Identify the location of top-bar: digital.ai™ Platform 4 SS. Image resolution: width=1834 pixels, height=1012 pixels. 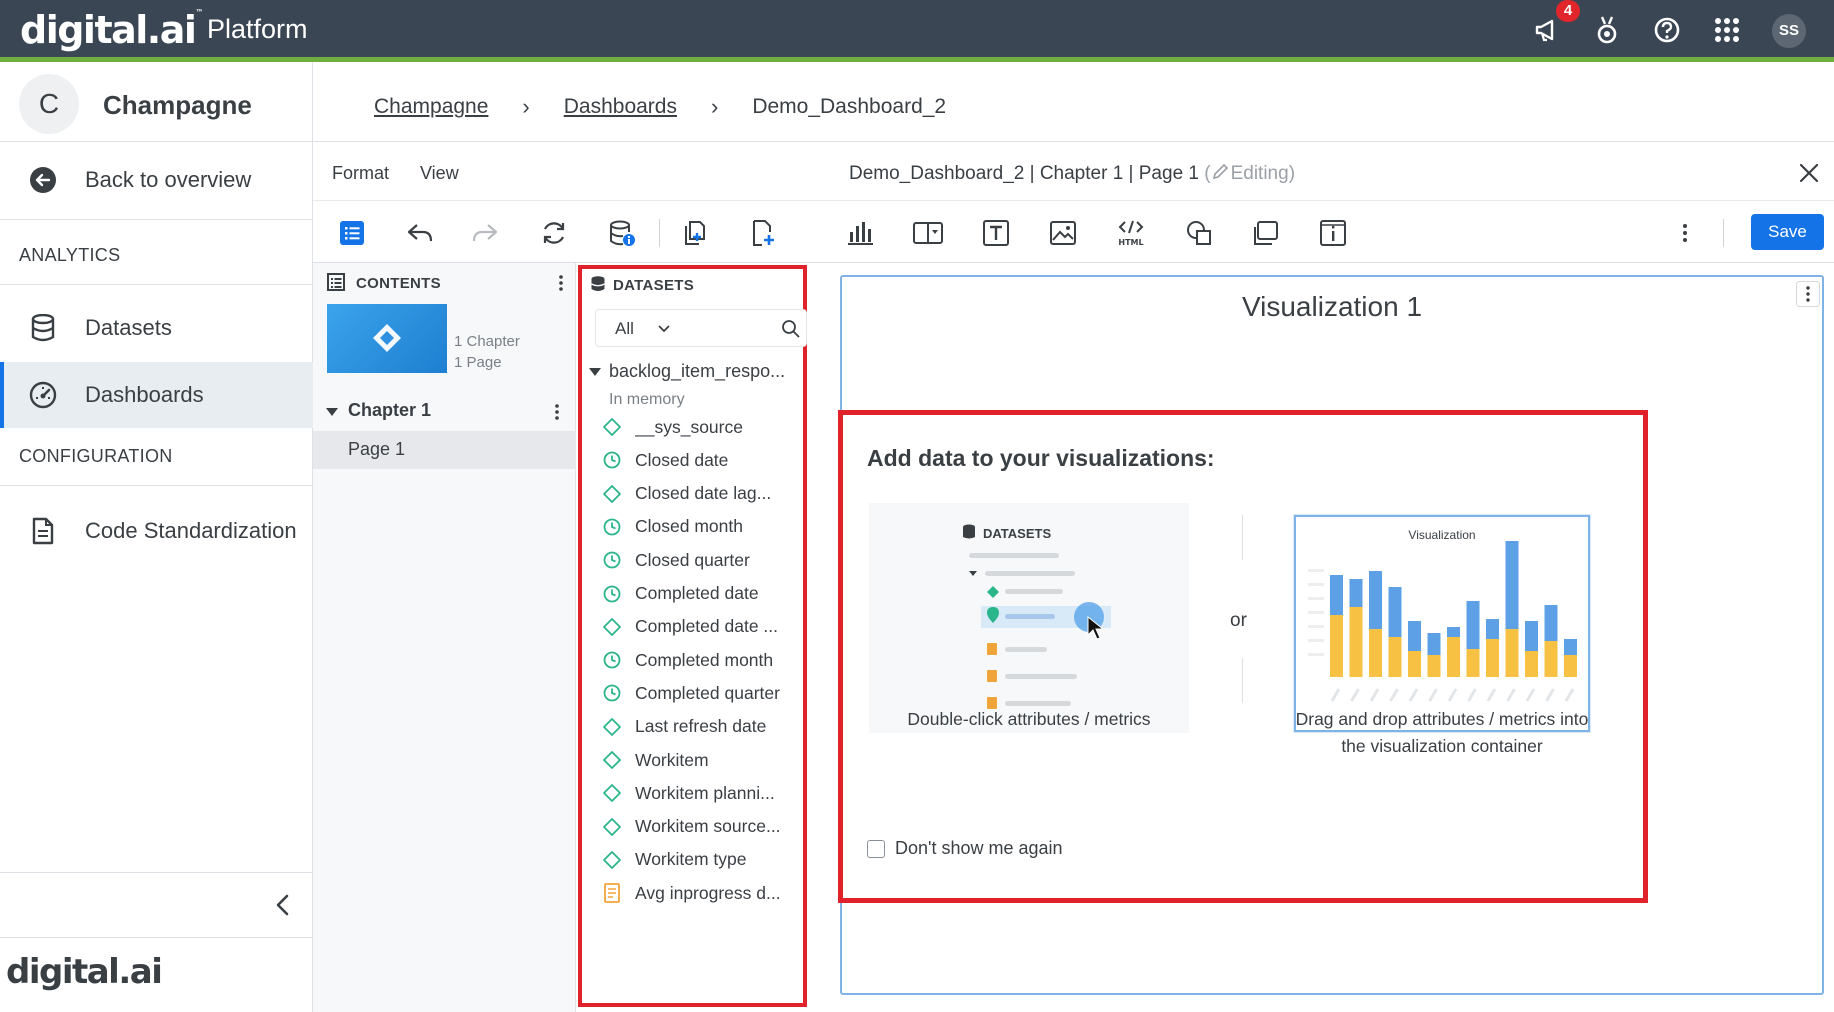
(917, 31).